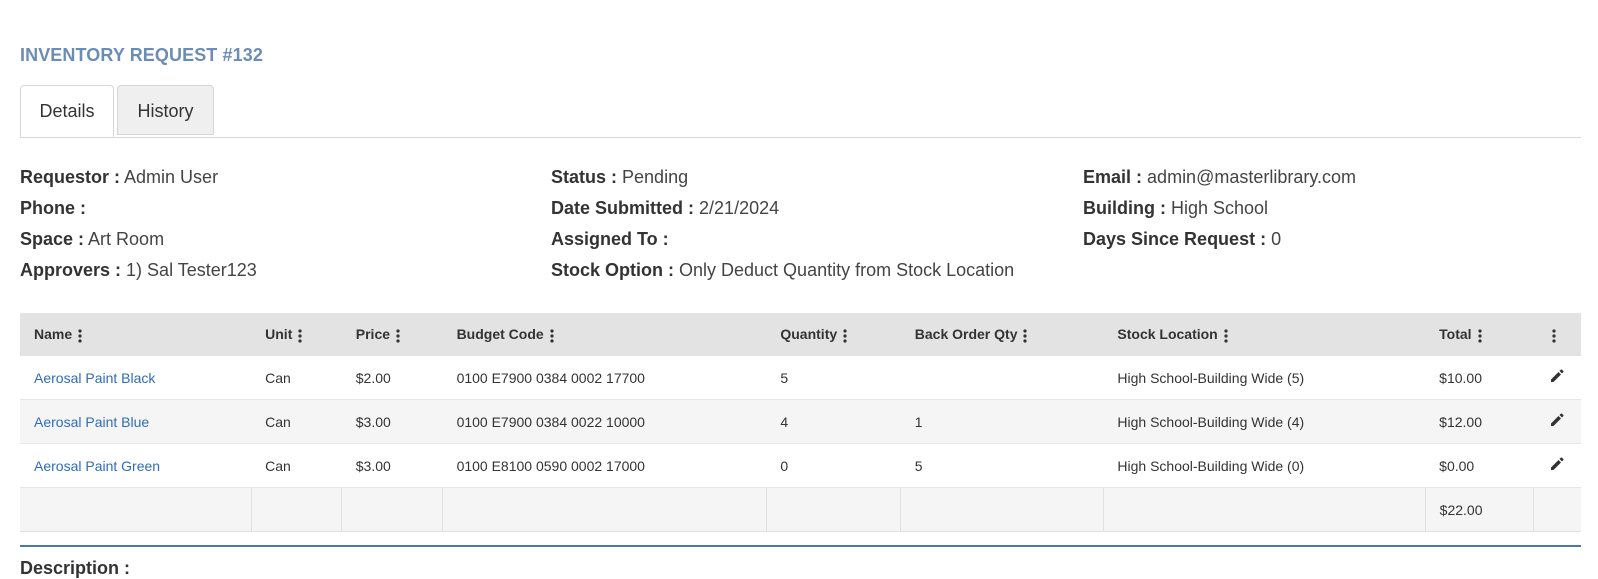 The image size is (1598, 579). Describe the element at coordinates (141, 55) in the screenshot. I see `page-title: INVENTORY REQUEST #132` at that location.